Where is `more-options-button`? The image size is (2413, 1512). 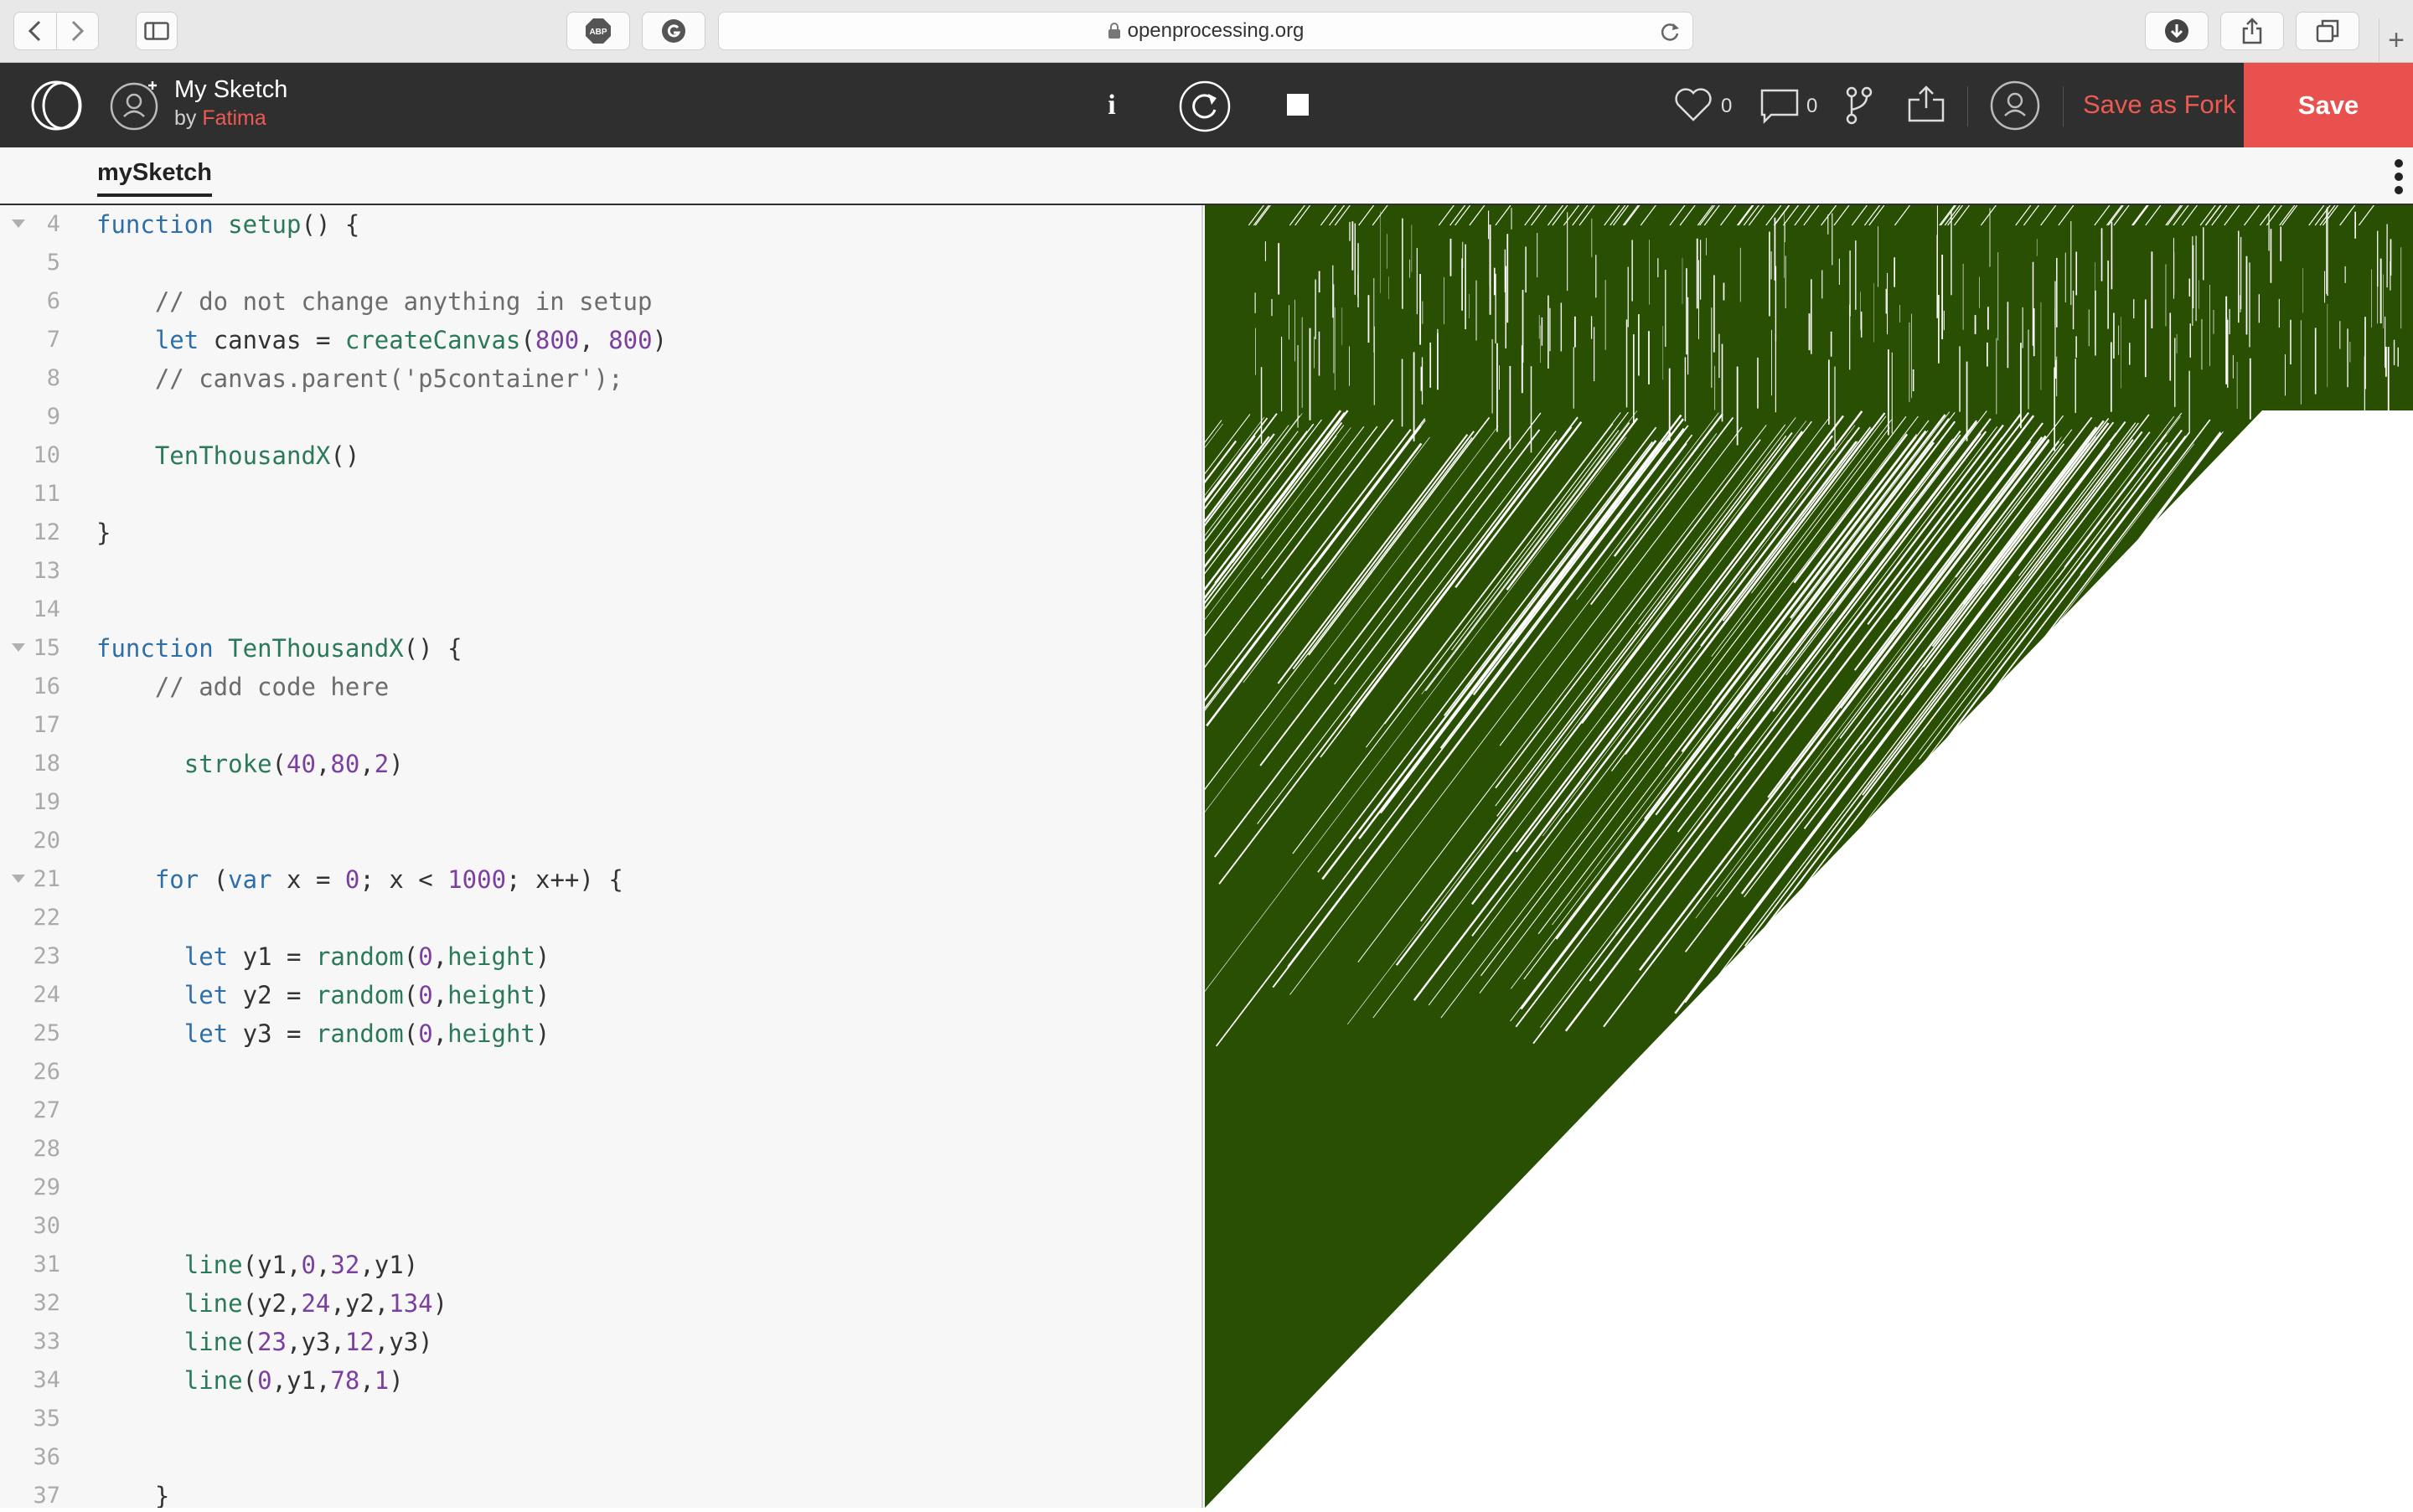 more-options-button is located at coordinates (2399, 178).